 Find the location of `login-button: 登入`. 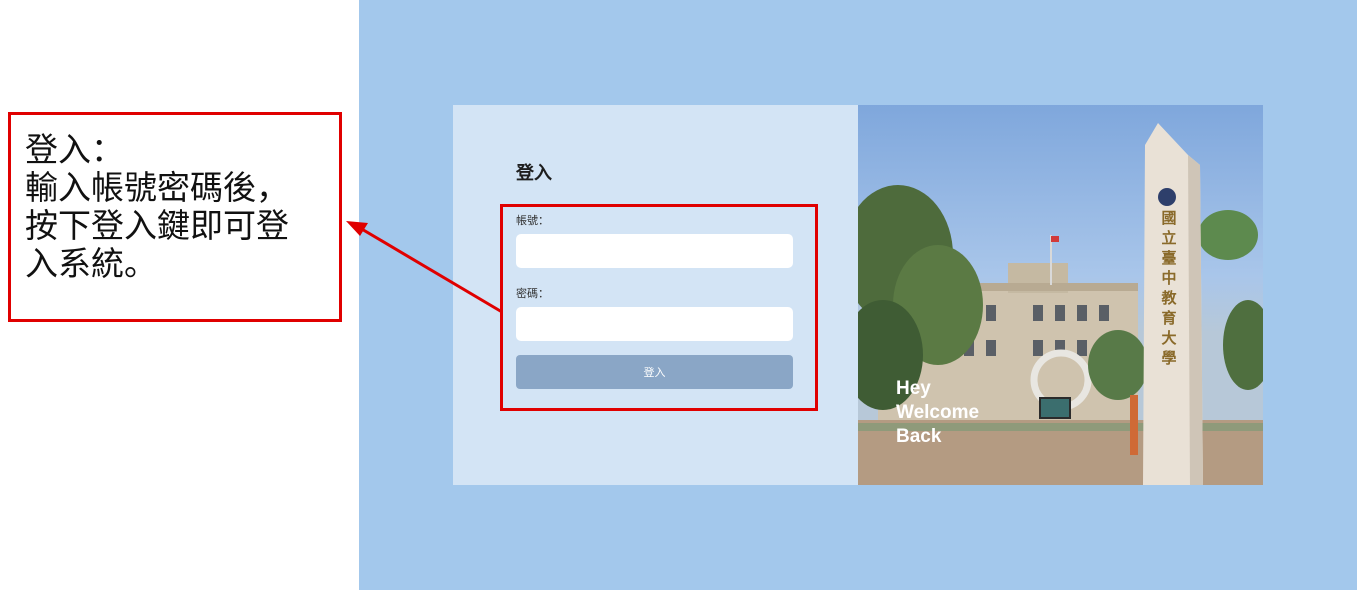

login-button: 登入 is located at coordinates (654, 372).